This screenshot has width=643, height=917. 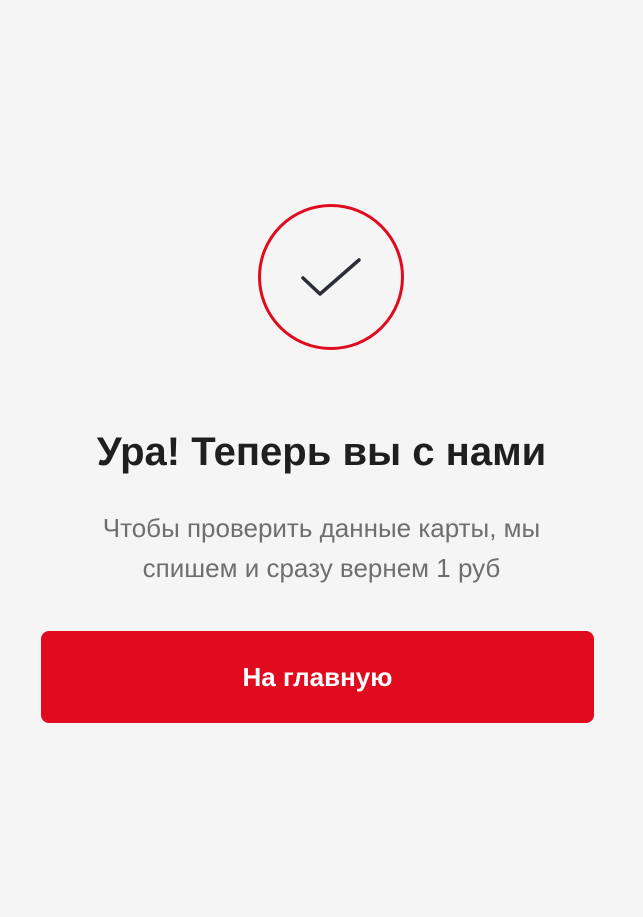 What do you see at coordinates (317, 677) in the screenshot?
I see `home-button: На главную` at bounding box center [317, 677].